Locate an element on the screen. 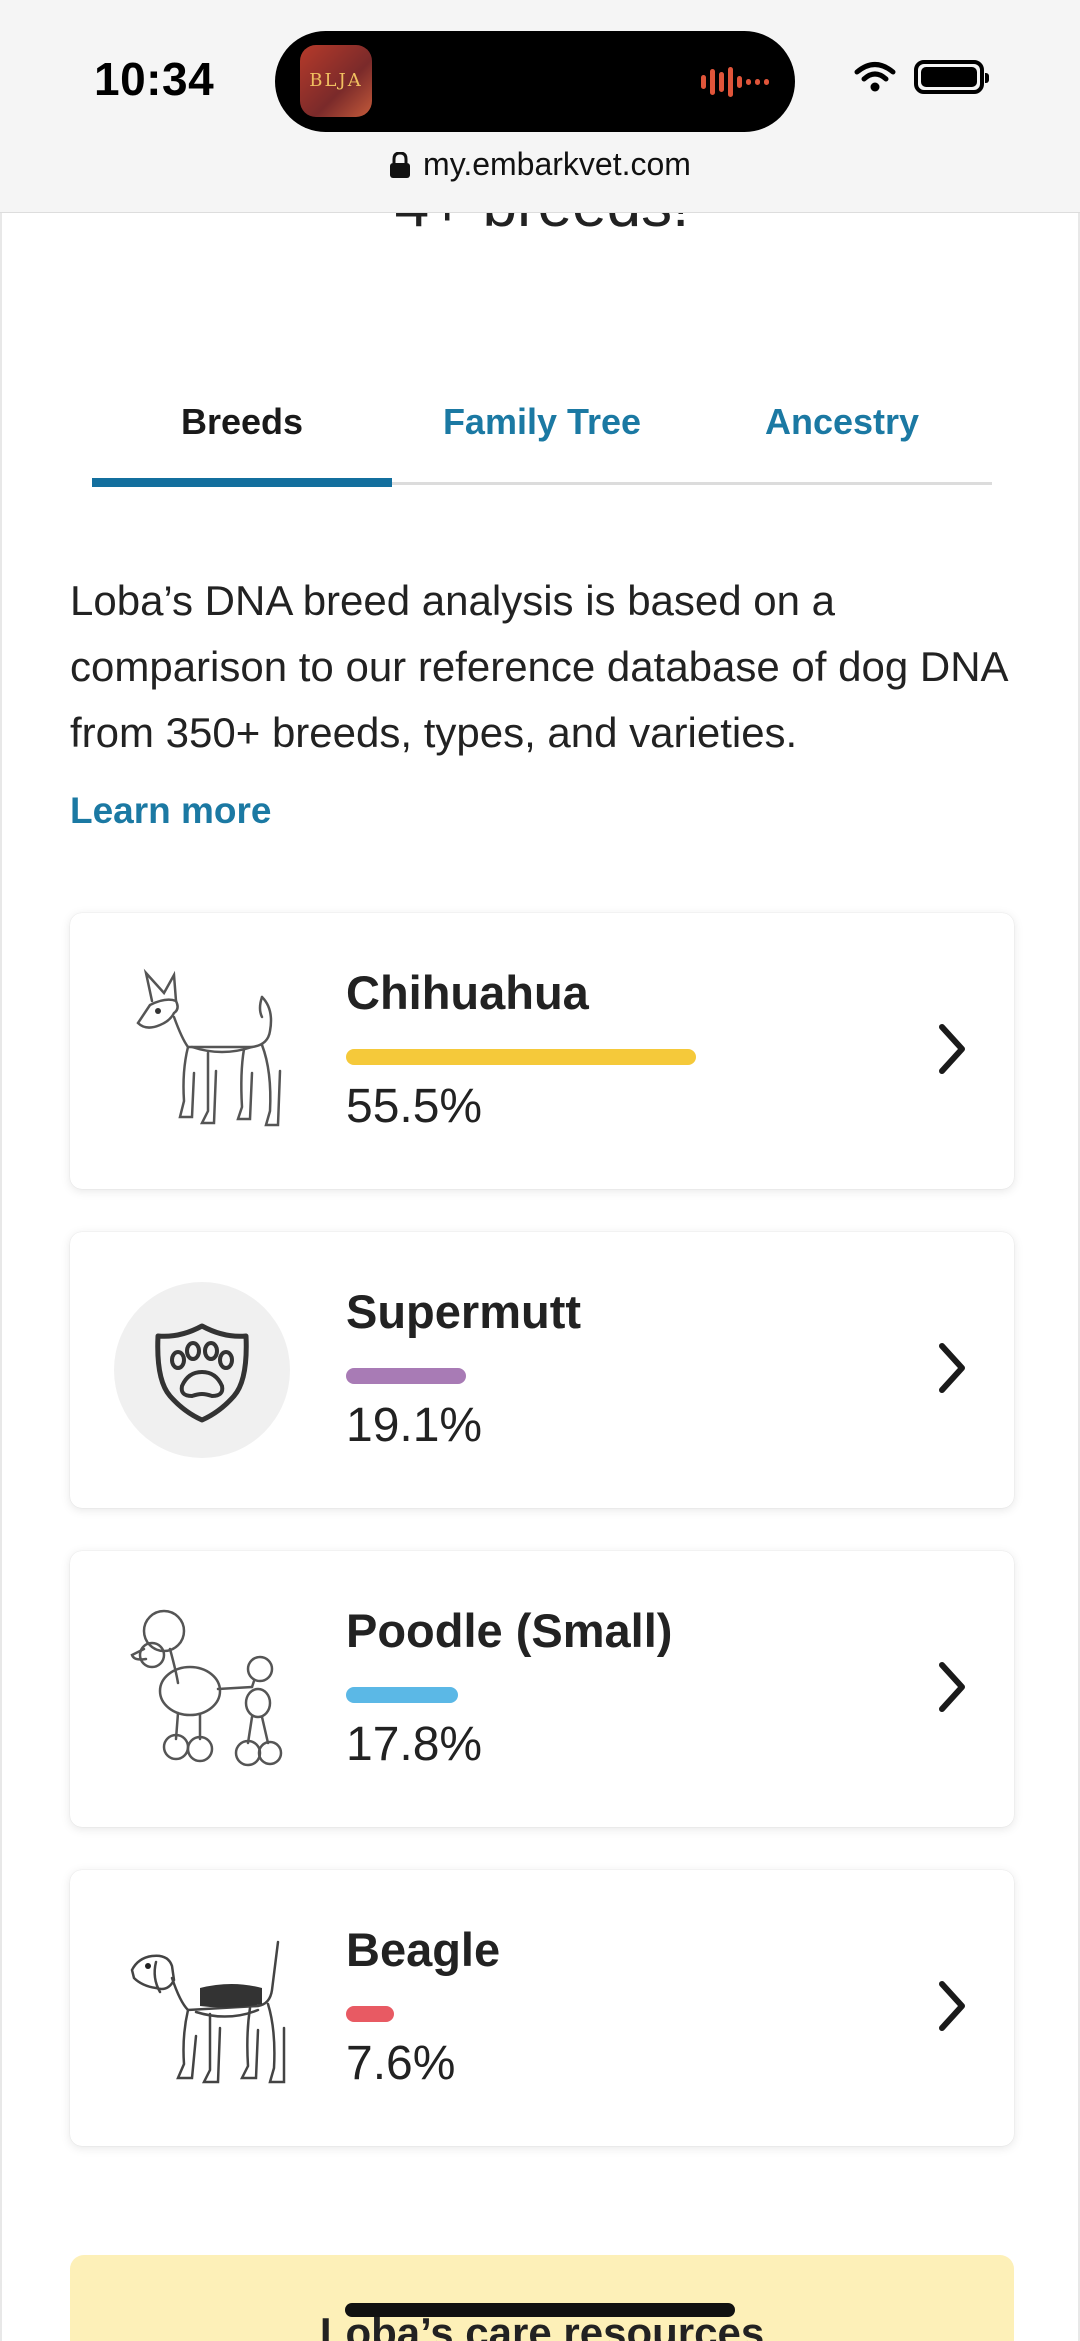 This screenshot has width=1080, height=2341. lock-icon is located at coordinates (400, 164).